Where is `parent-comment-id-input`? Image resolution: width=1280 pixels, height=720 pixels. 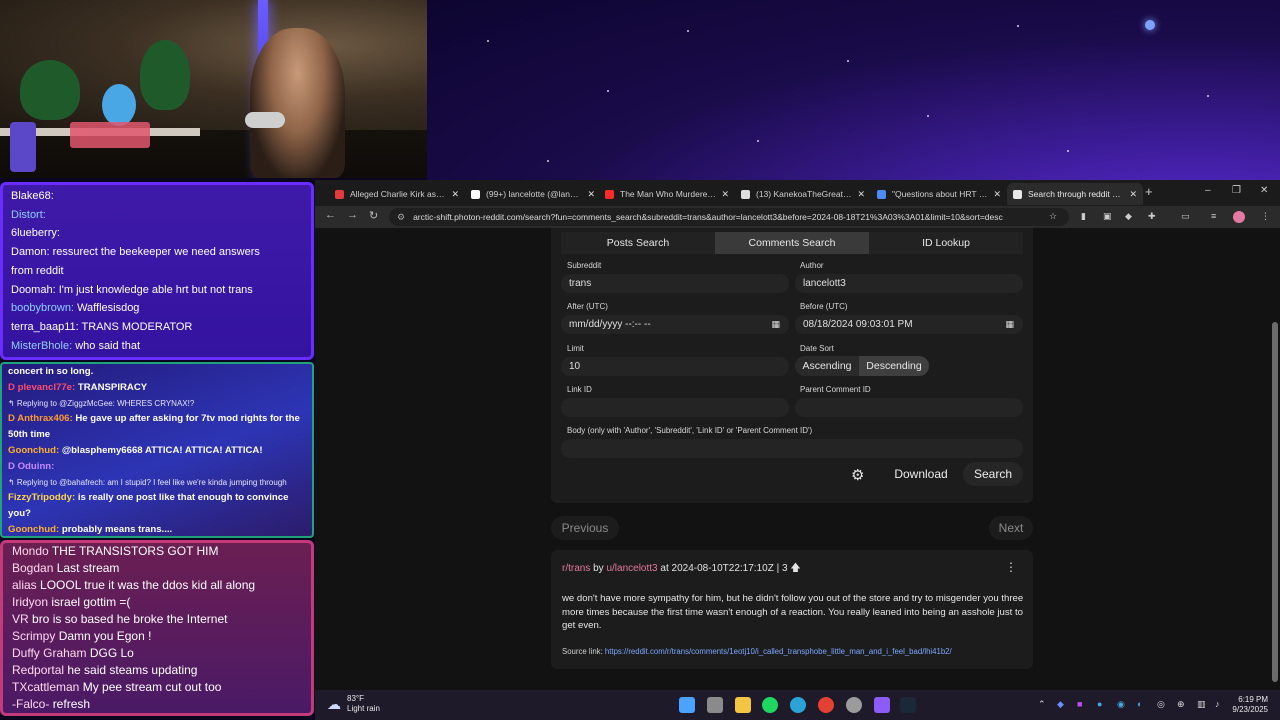 parent-comment-id-input is located at coordinates (909, 407).